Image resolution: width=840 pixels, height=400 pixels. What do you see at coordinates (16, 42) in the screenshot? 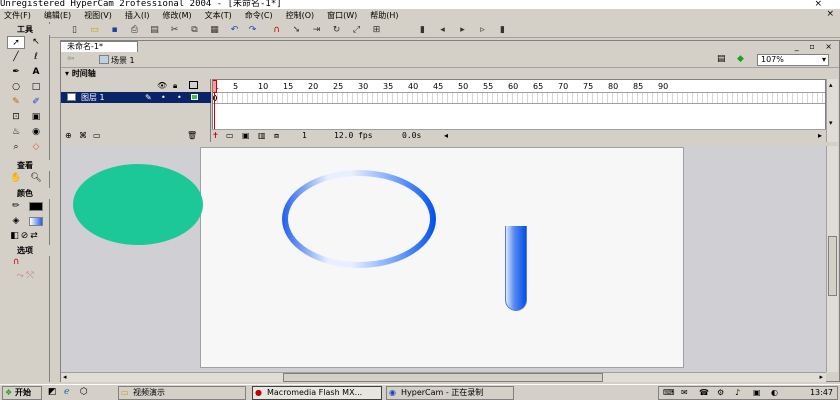
I see `arrow-tool-icon: ➚` at bounding box center [16, 42].